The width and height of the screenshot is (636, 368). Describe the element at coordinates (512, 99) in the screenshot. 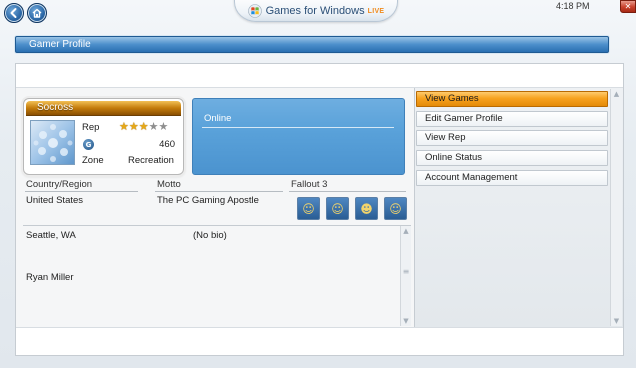

I see `menu-item-view-games: View Games` at that location.